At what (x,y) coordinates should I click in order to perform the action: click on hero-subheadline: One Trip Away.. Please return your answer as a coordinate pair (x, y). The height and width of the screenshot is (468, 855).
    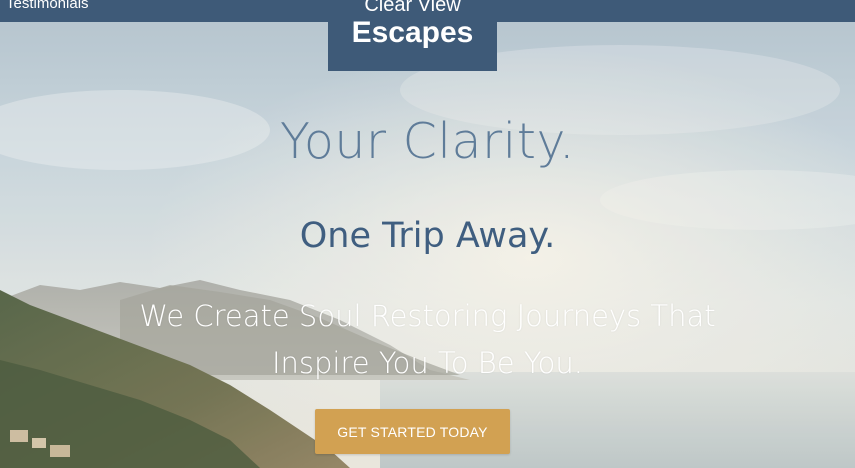
    Looking at the image, I should click on (427, 236).